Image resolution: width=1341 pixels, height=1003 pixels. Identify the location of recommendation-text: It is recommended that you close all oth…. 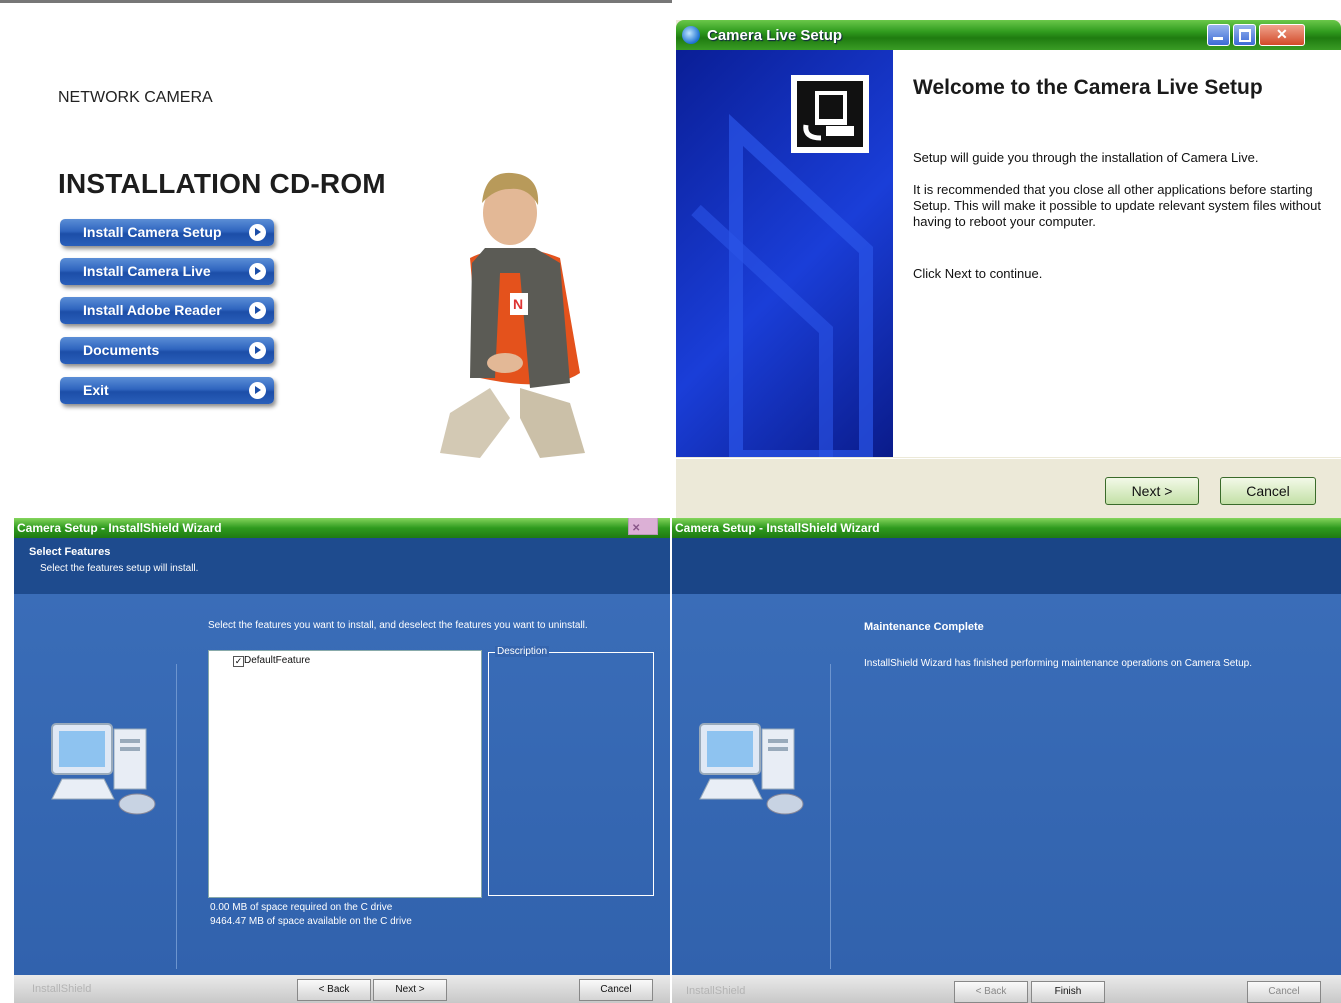
(1117, 205).